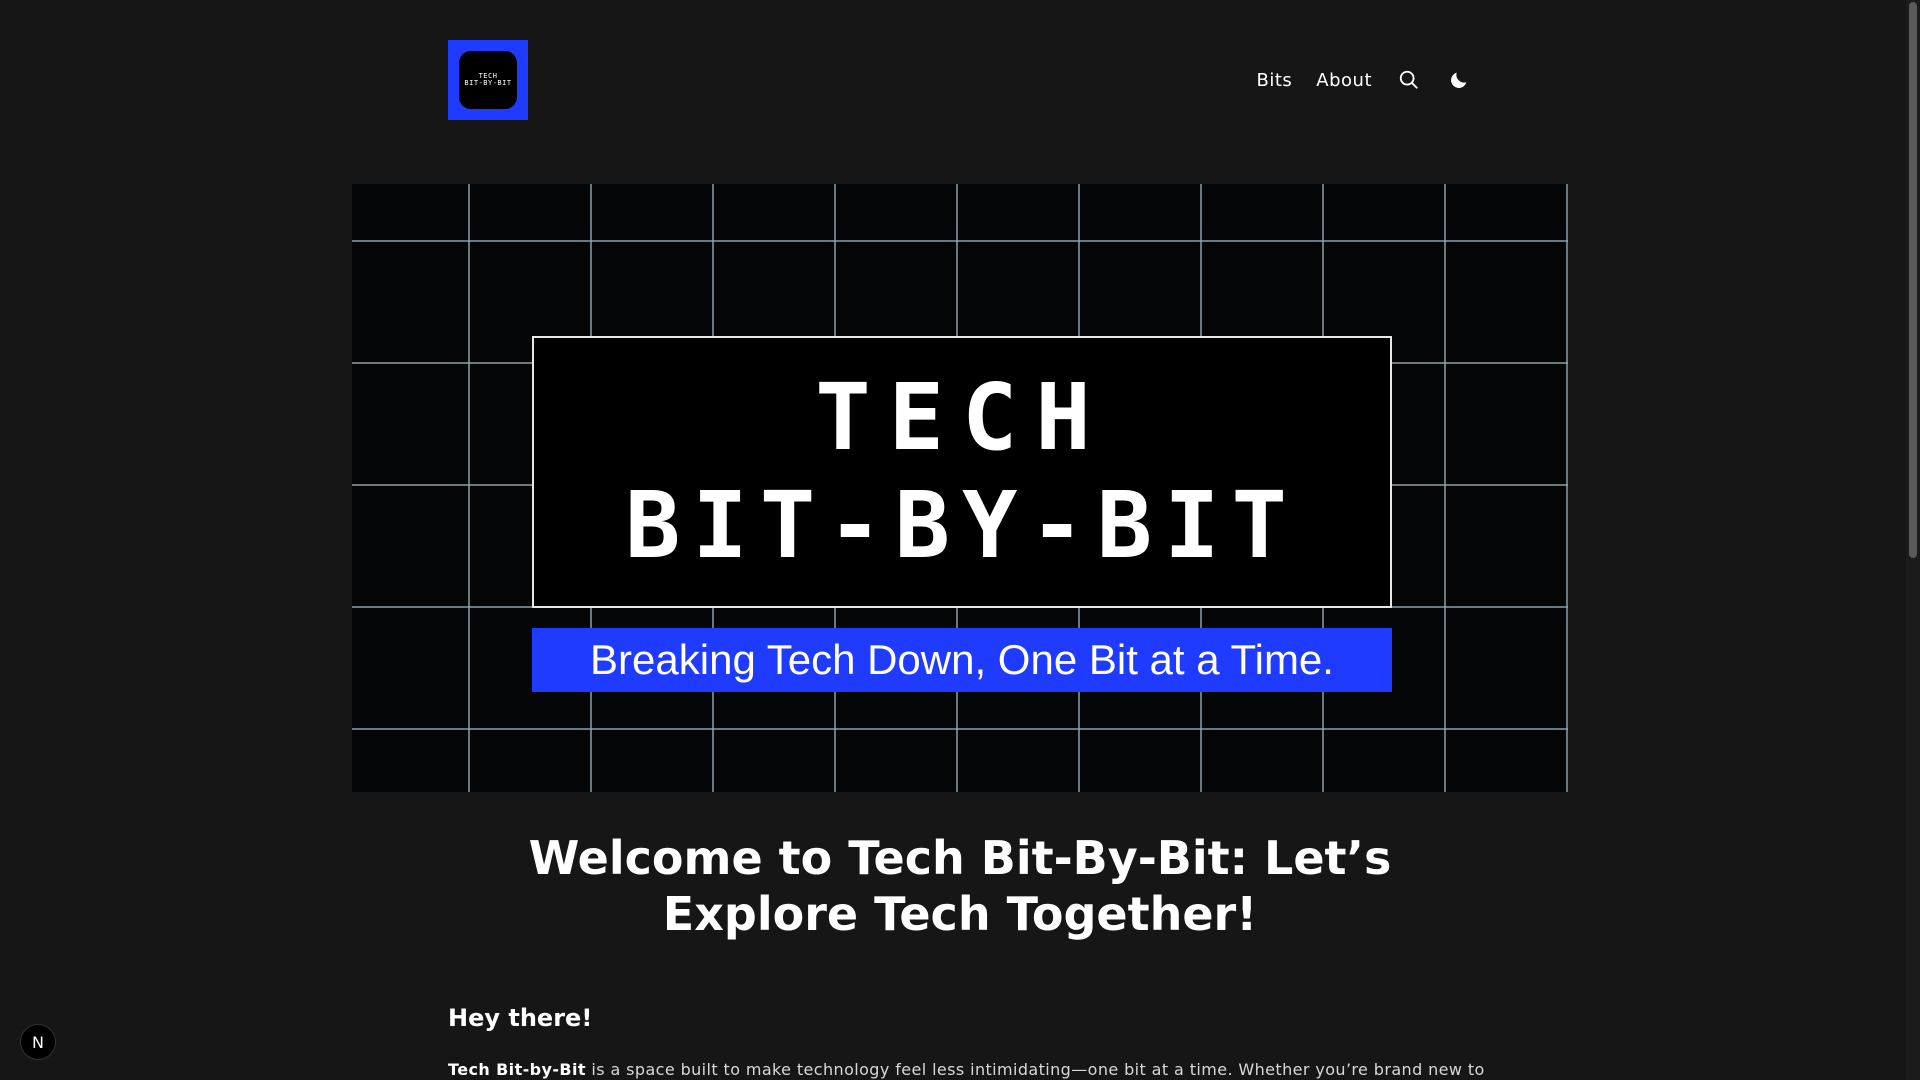 The height and width of the screenshot is (1080, 1920). Describe the element at coordinates (517, 1069) in the screenshot. I see `intro-bold-text: Tech Bit-by-Bit` at that location.